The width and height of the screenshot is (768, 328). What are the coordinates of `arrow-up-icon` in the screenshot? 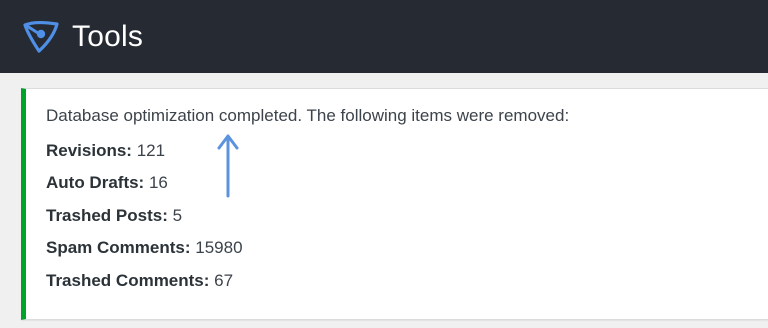 It's located at (228, 166).